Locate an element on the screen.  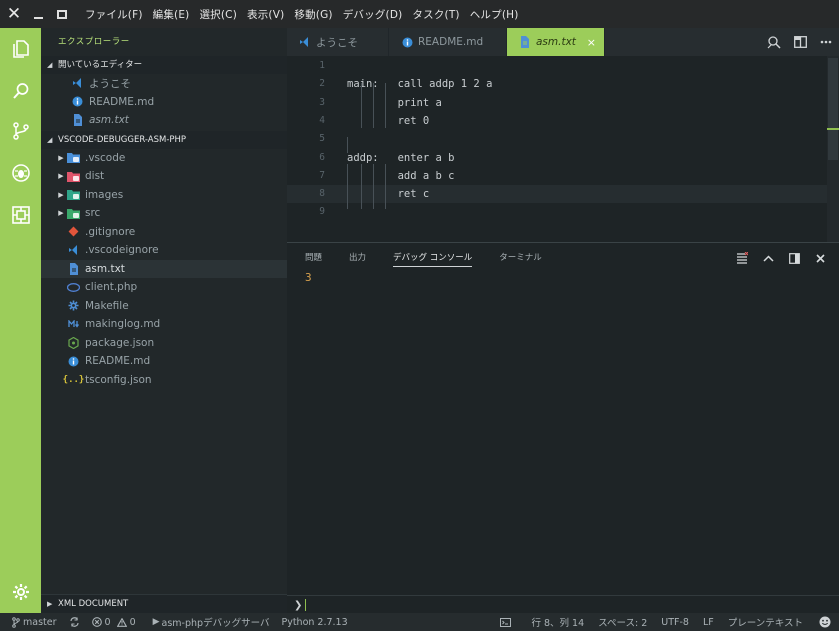
files-icon is located at coordinates (21, 49).